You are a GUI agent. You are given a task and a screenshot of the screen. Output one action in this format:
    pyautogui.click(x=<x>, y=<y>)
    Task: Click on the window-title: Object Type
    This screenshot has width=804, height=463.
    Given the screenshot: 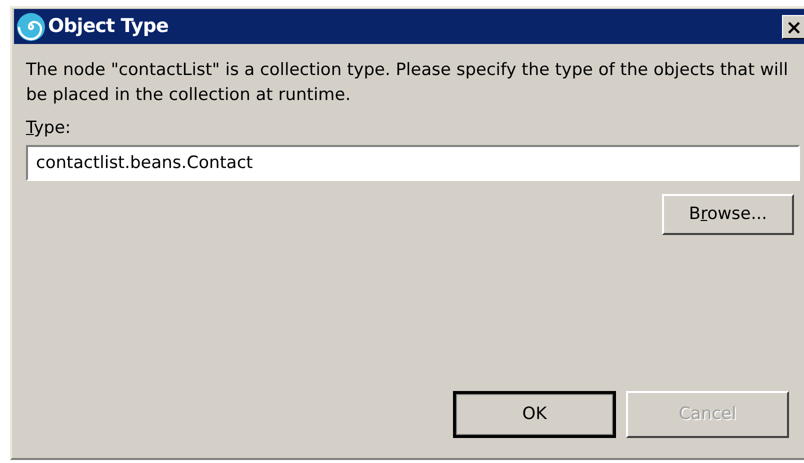 What is the action you would take?
    pyautogui.click(x=108, y=27)
    